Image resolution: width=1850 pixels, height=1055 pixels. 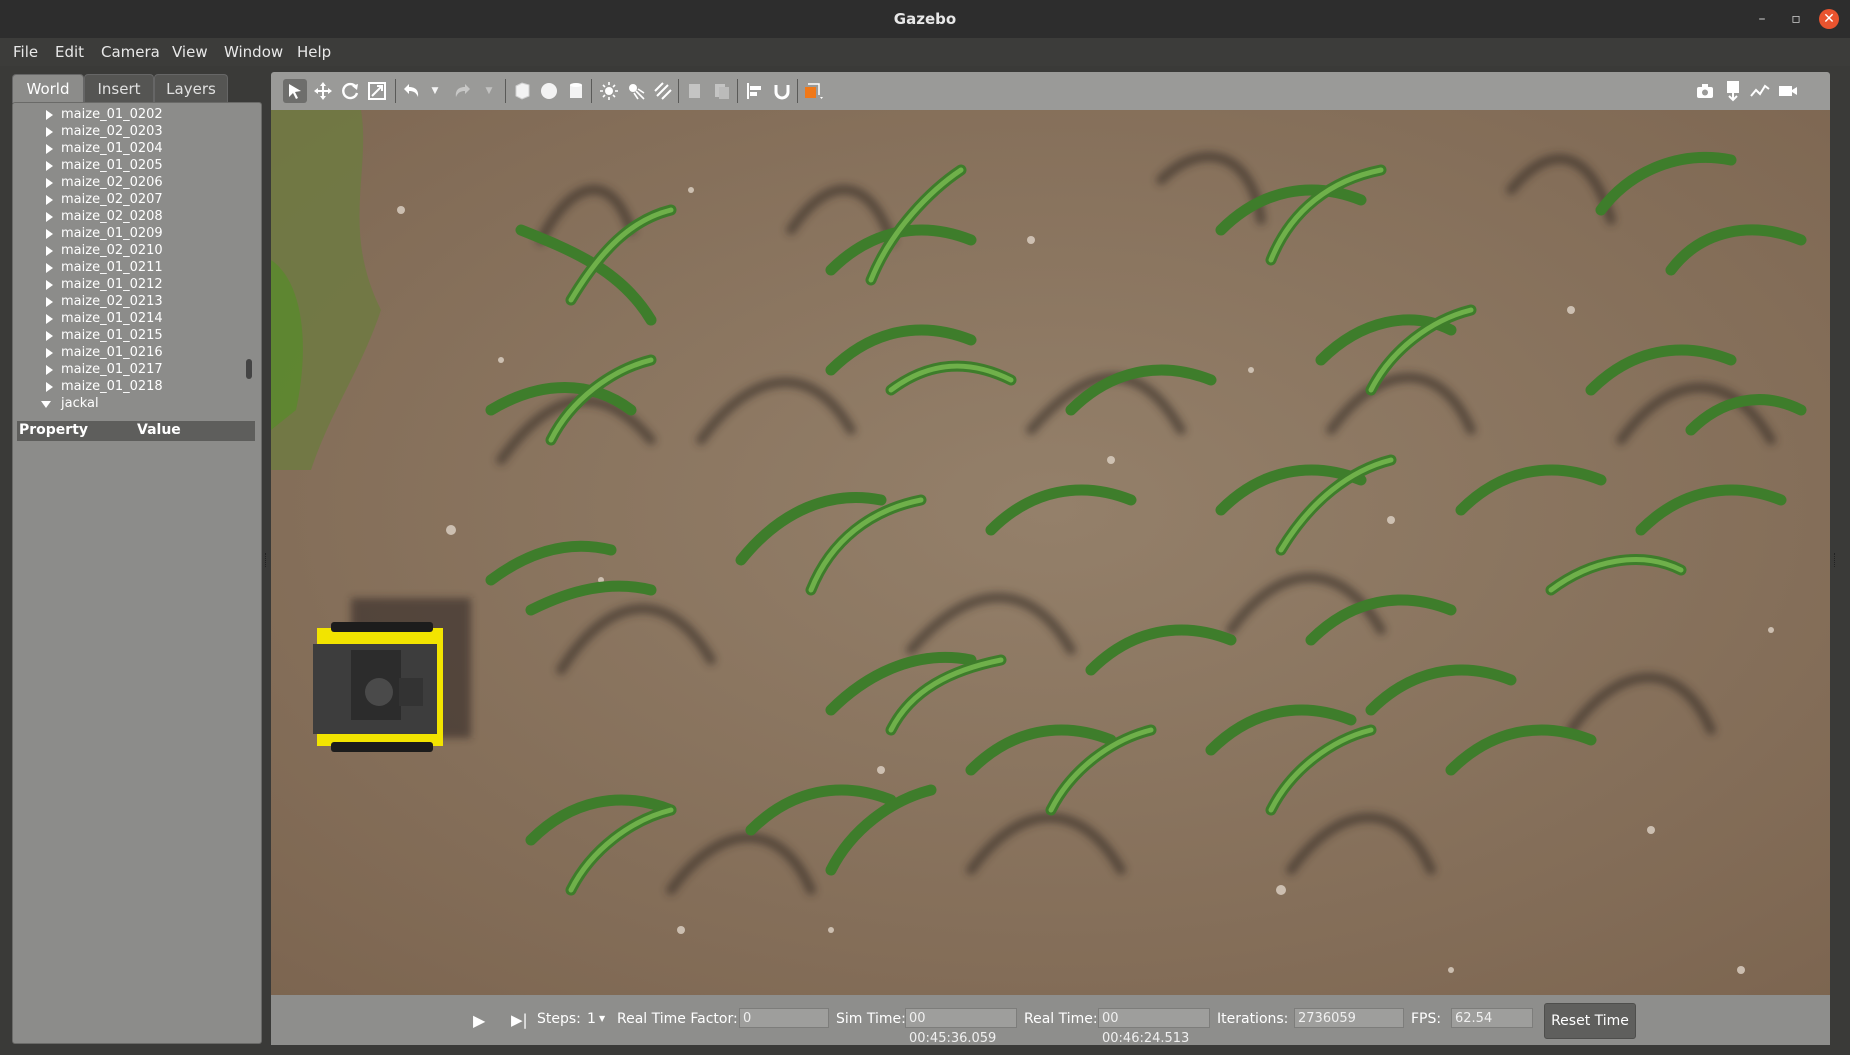 I want to click on play-icon: ▶, so click(x=479, y=1020).